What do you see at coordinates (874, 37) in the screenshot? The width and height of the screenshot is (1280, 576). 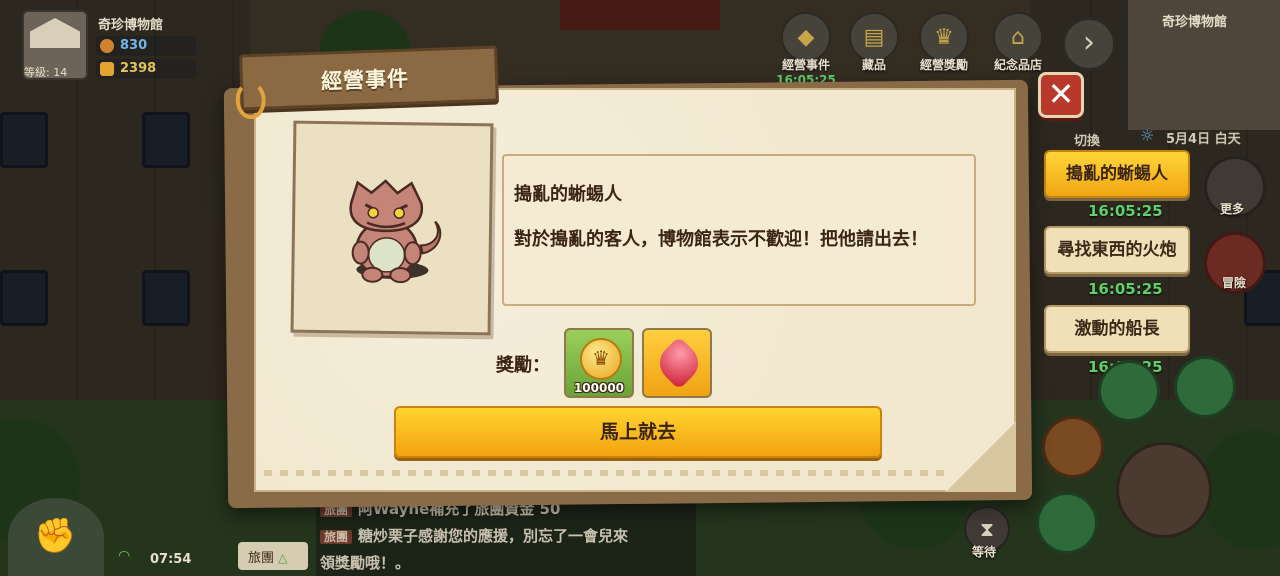 I see `collection-icon: ▤` at bounding box center [874, 37].